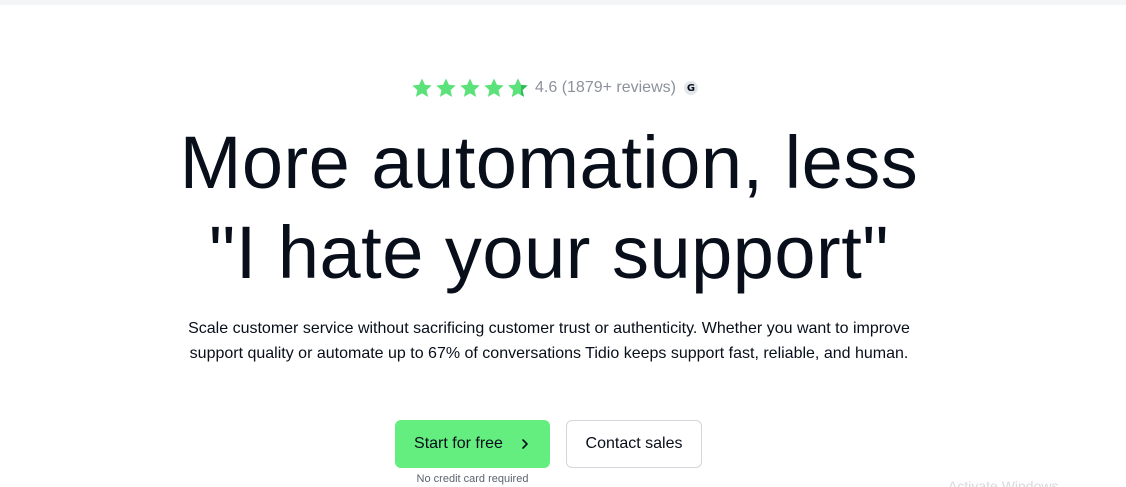 The image size is (1126, 487). Describe the element at coordinates (549, 162) in the screenshot. I see `headline-line-1: More automation, less` at that location.